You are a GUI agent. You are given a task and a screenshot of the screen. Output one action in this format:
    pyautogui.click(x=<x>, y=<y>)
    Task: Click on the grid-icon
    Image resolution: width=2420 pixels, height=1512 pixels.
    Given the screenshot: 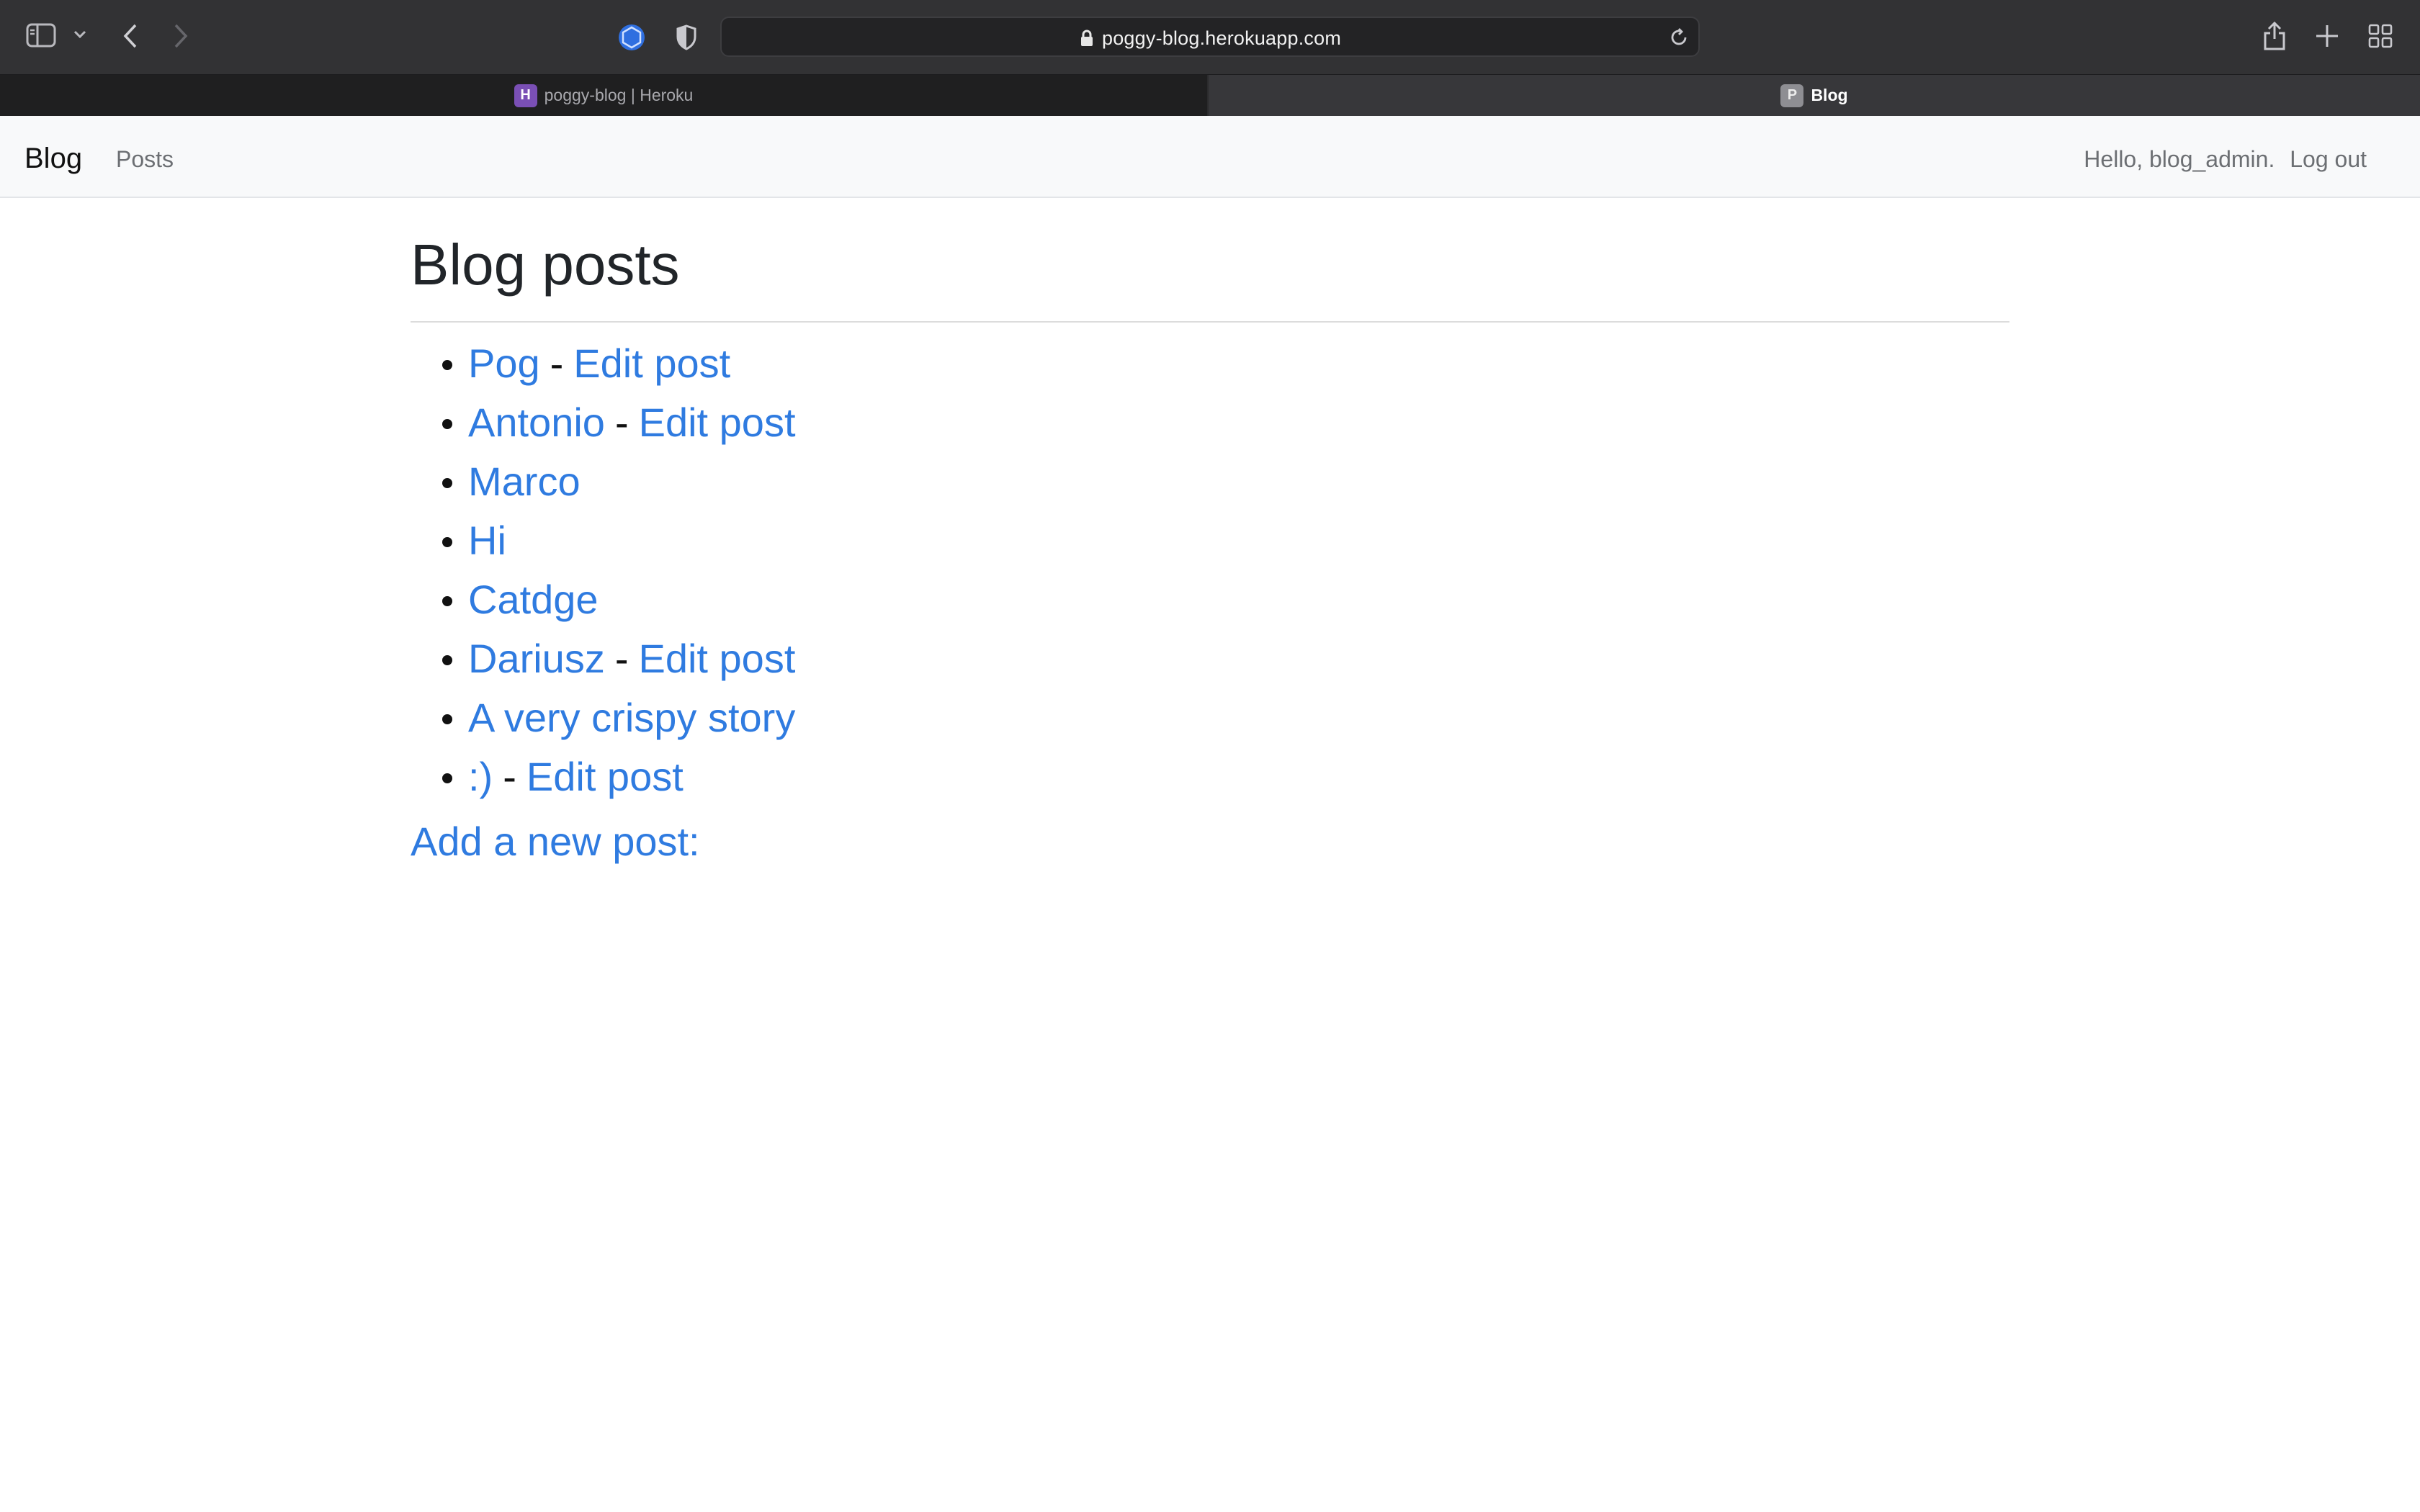 What is the action you would take?
    pyautogui.click(x=2380, y=36)
    